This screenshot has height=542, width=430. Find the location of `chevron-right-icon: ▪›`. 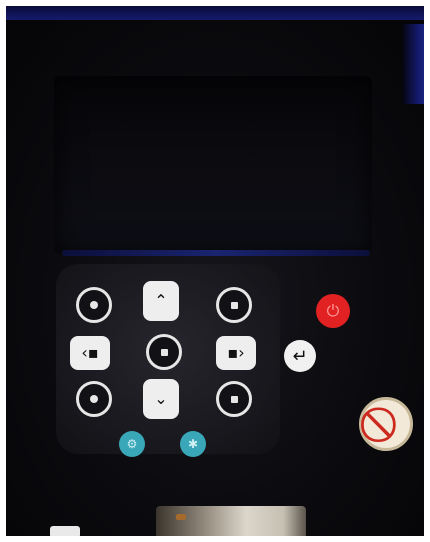

chevron-right-icon: ▪› is located at coordinates (236, 352).